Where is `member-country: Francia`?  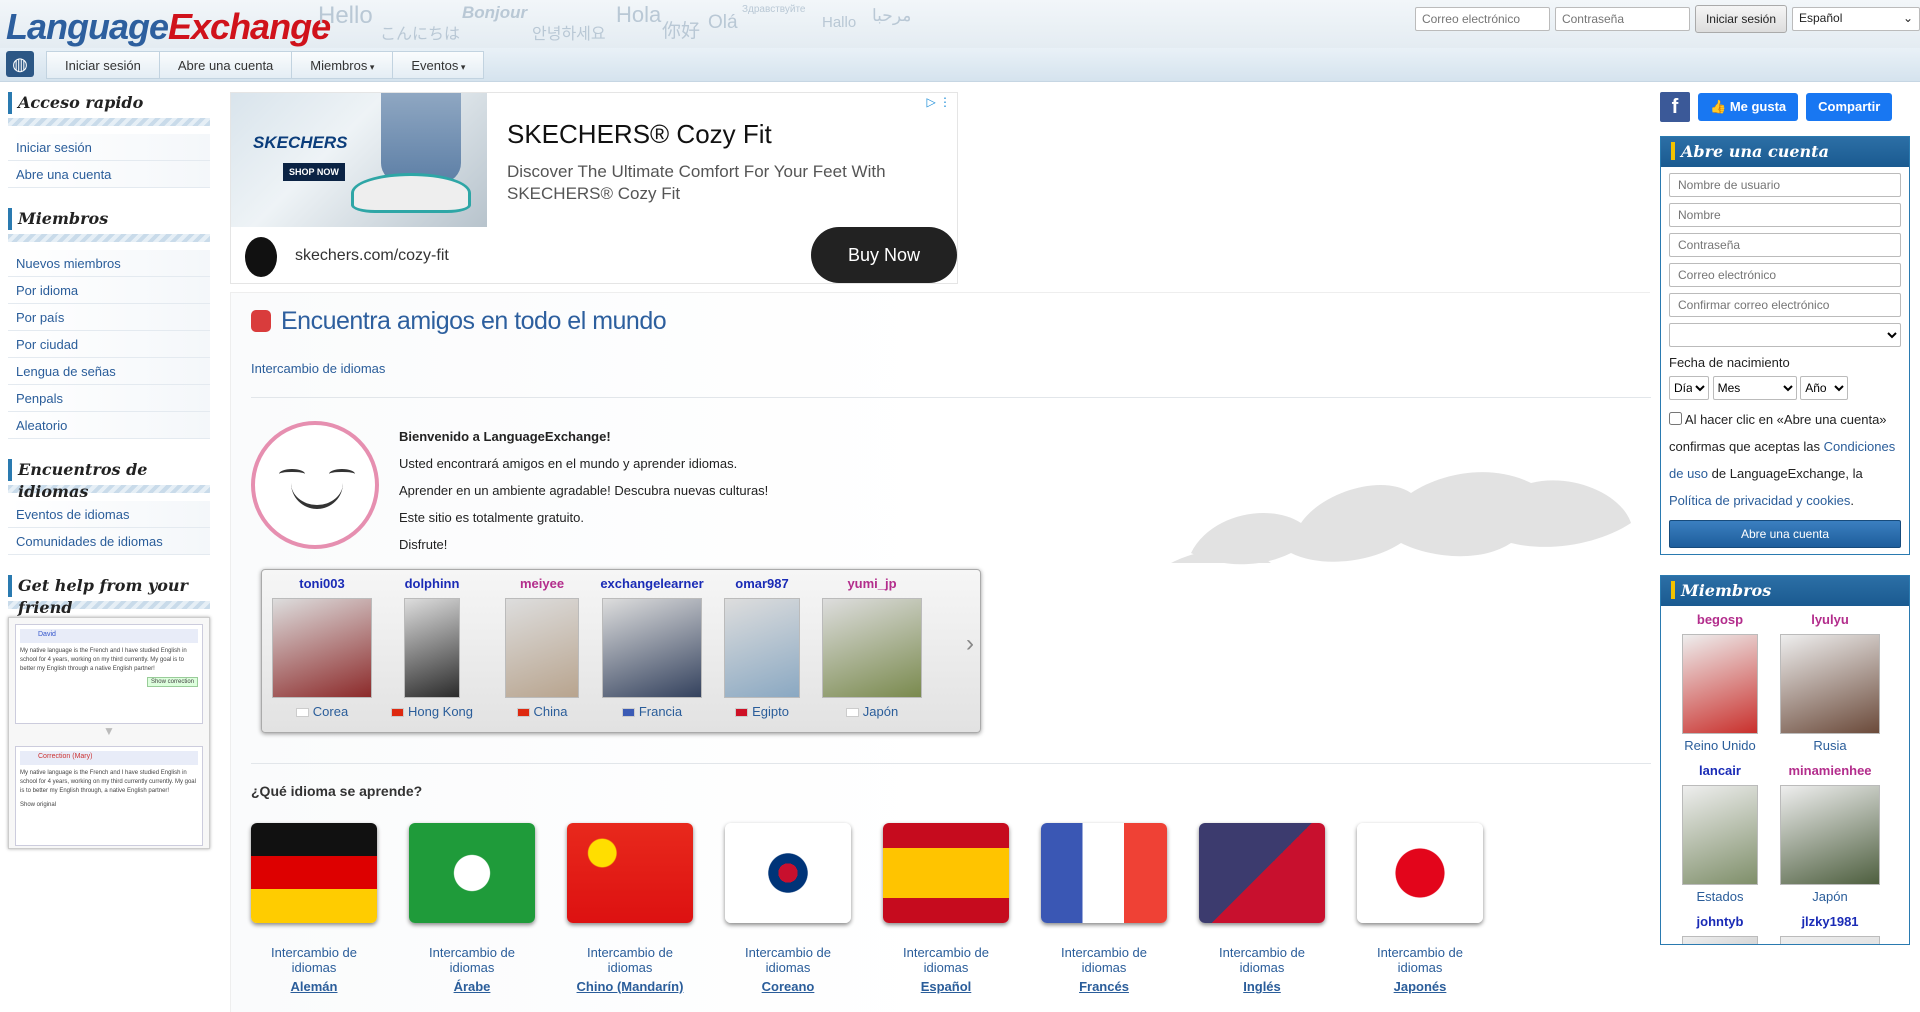 member-country: Francia is located at coordinates (652, 711).